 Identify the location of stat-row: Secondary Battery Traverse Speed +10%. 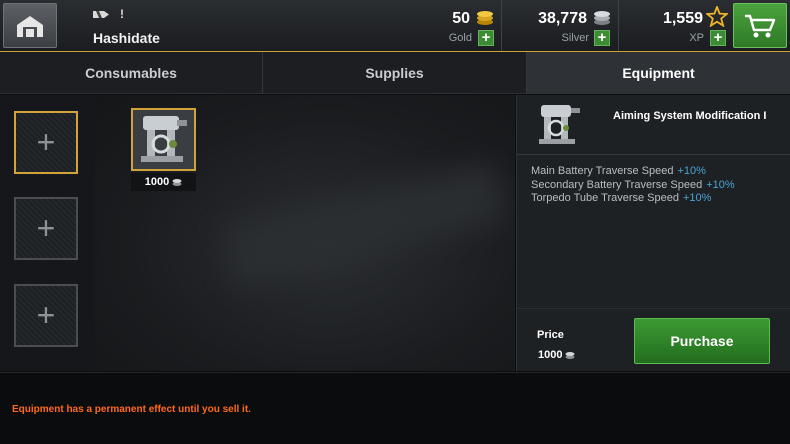
(633, 186).